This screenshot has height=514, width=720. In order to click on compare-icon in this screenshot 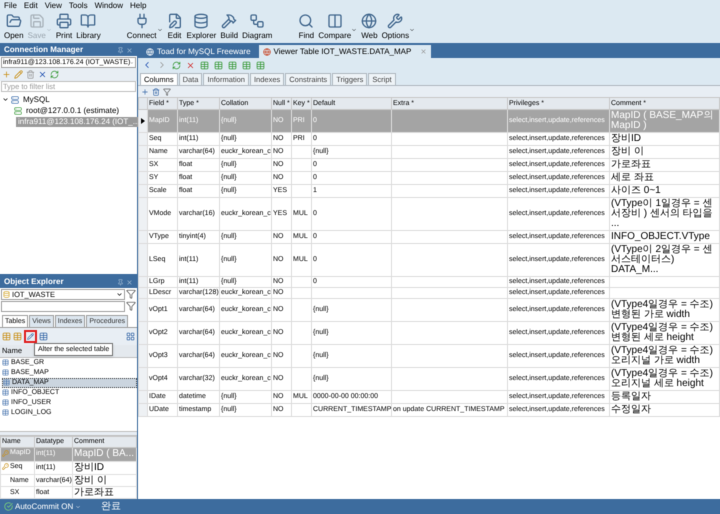, I will do `click(334, 21)`.